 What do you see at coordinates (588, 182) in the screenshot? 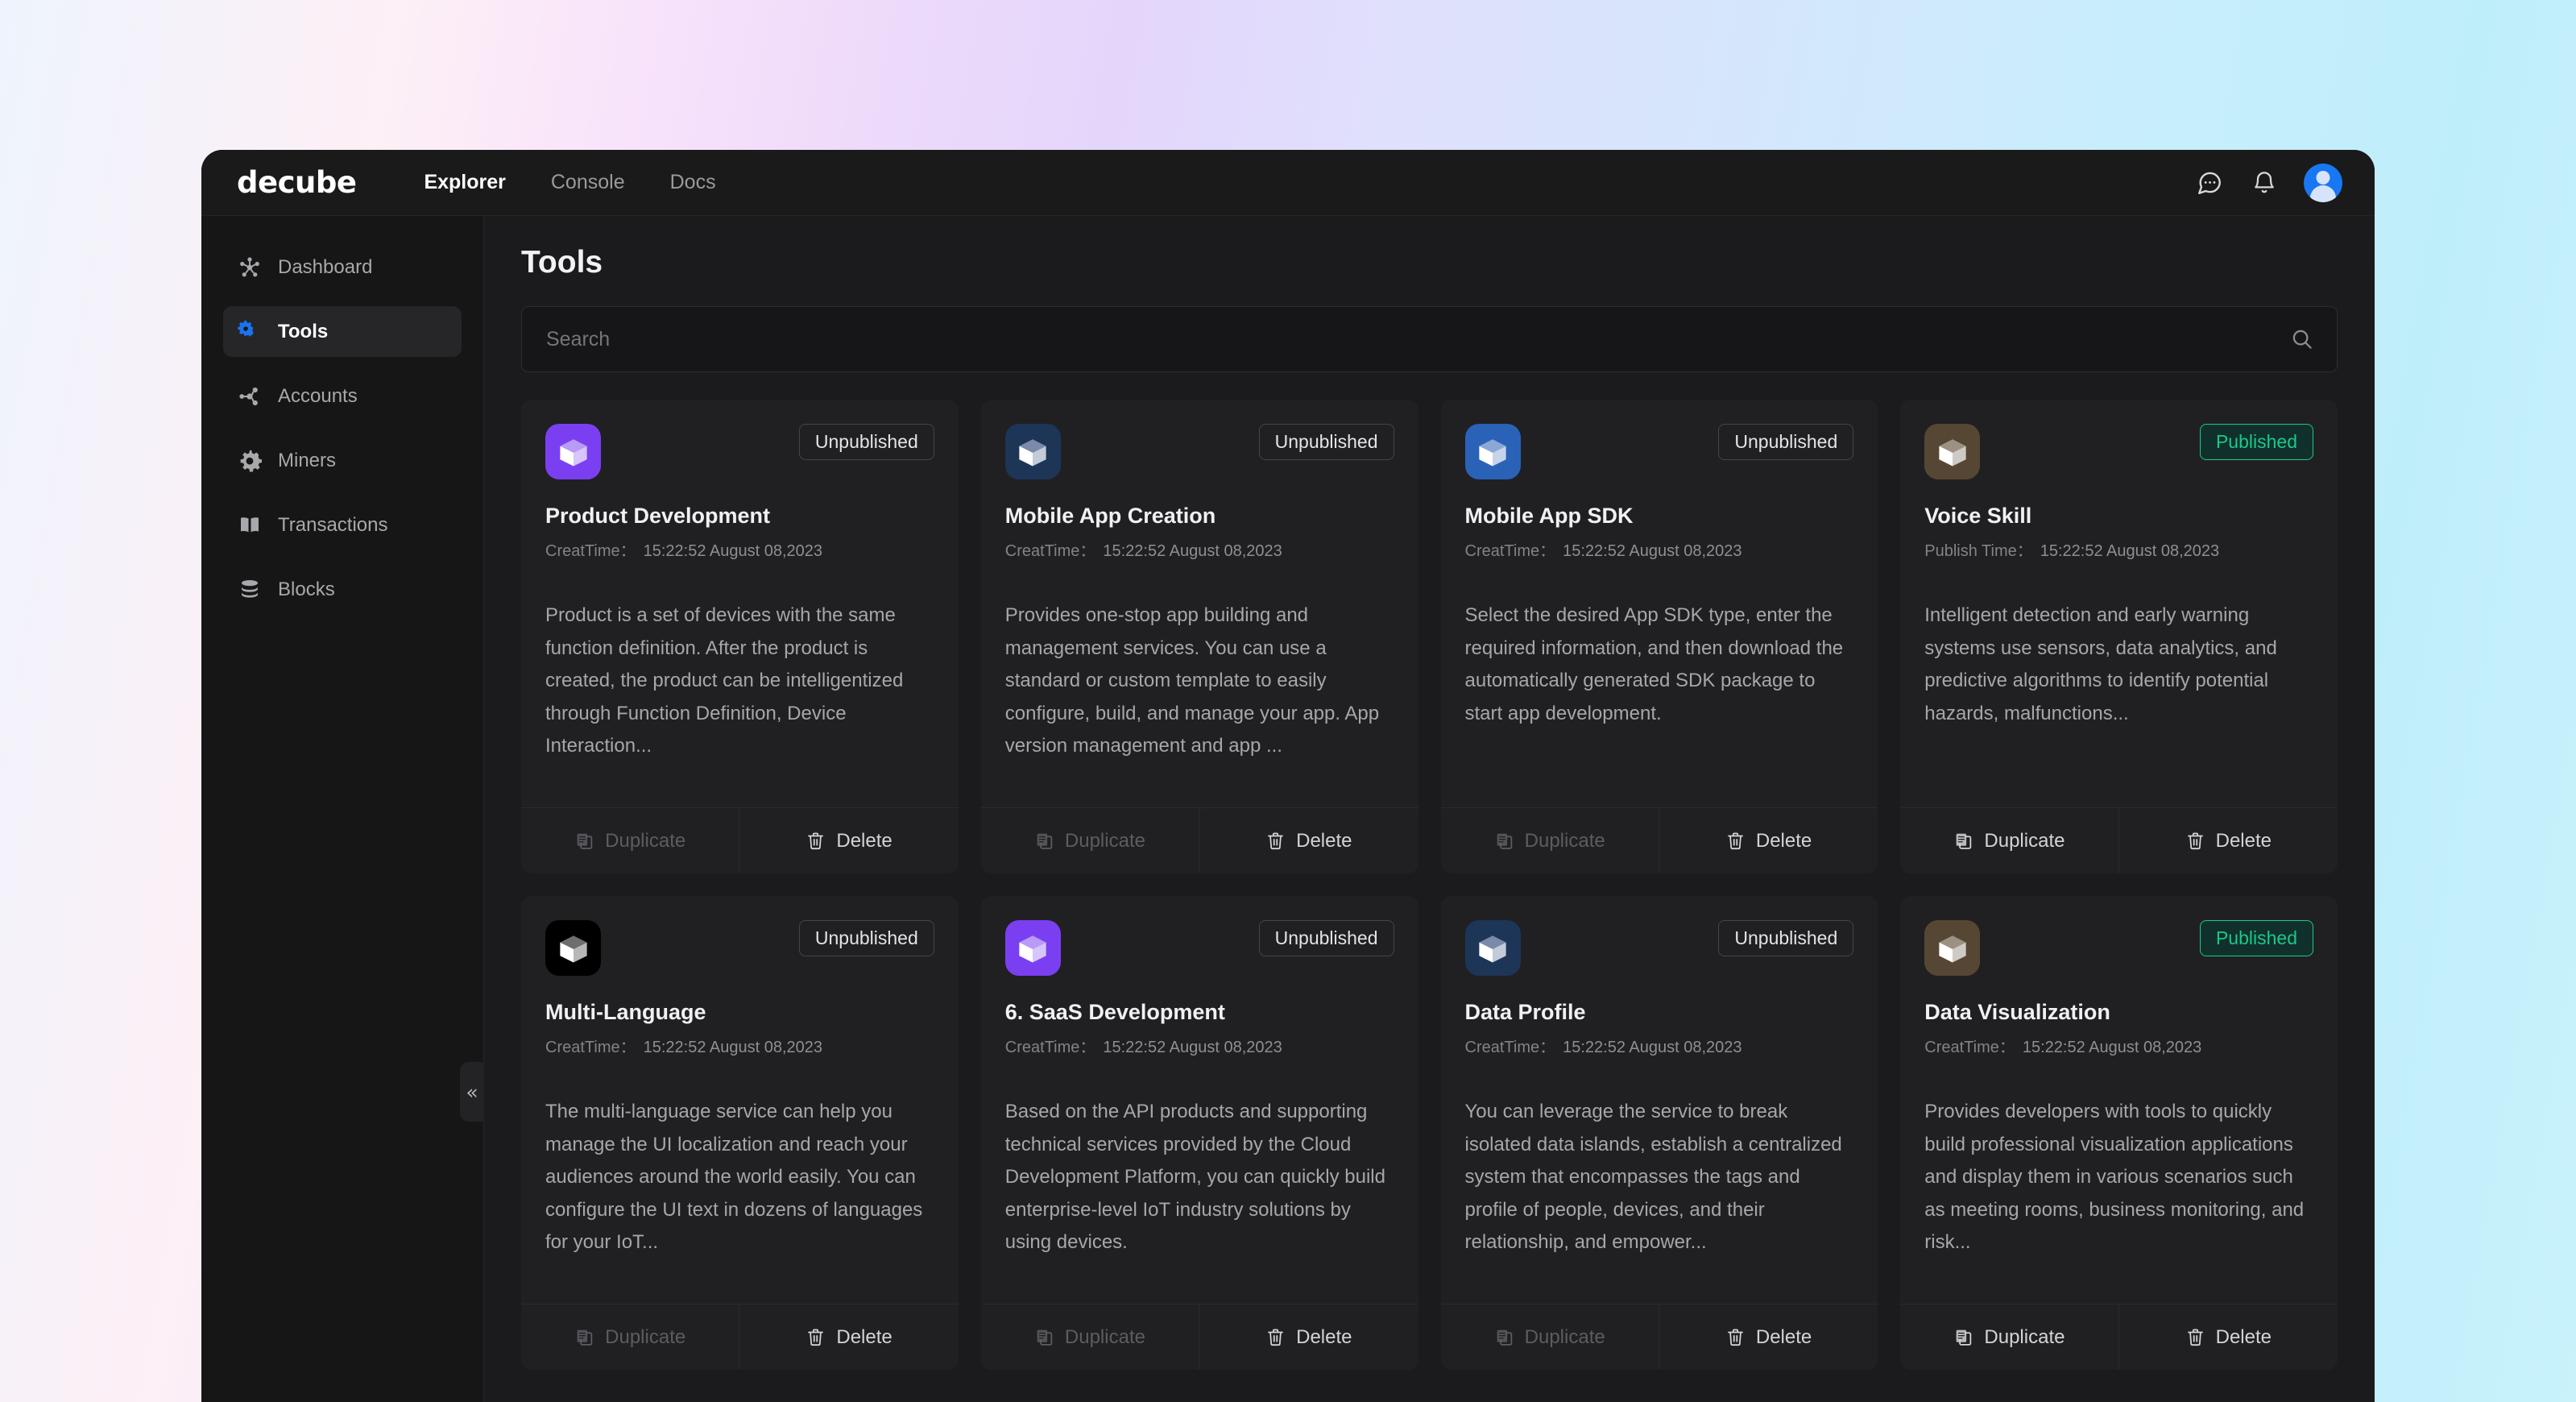
I see `nav-link-console: Console` at bounding box center [588, 182].